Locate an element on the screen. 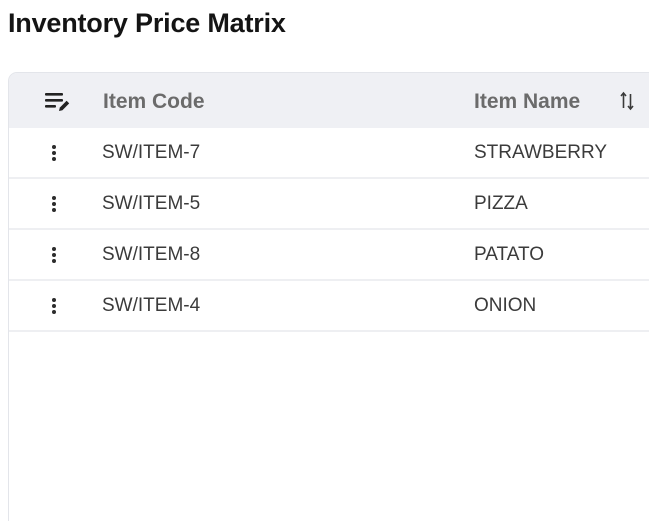  cell-item-name: PIZZA is located at coordinates (501, 203).